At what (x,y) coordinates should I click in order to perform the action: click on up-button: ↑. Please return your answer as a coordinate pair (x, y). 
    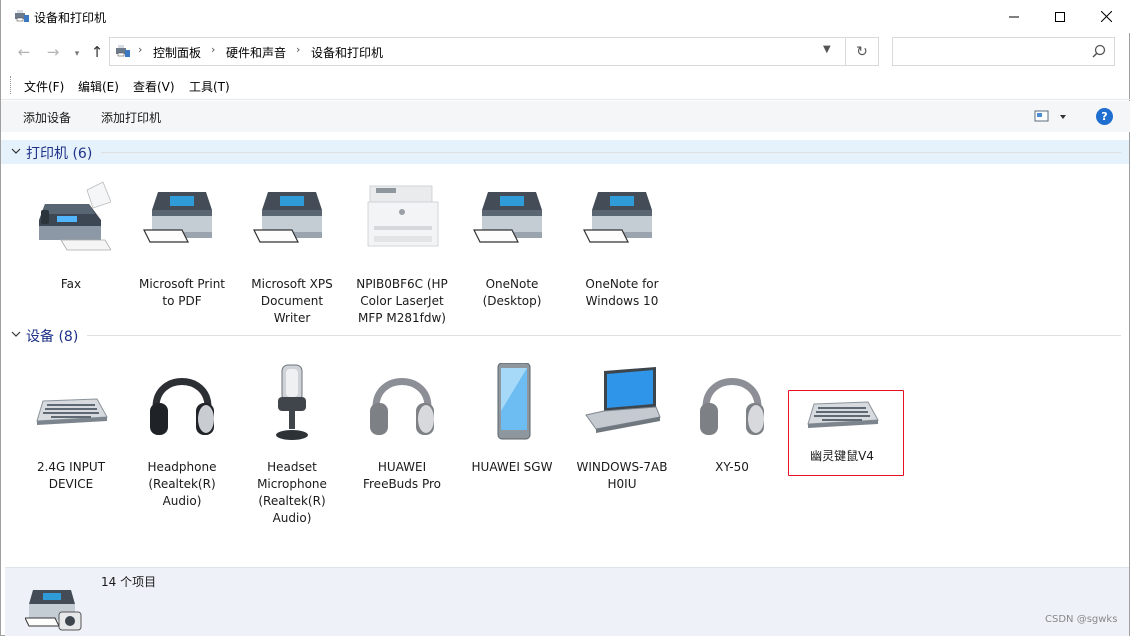
    Looking at the image, I should click on (97, 52).